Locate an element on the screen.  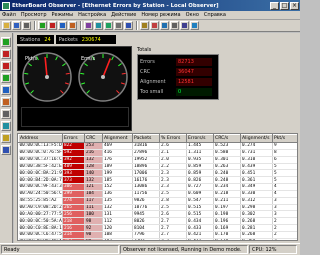
column-header: % Errors is located at coordinates (173, 138).